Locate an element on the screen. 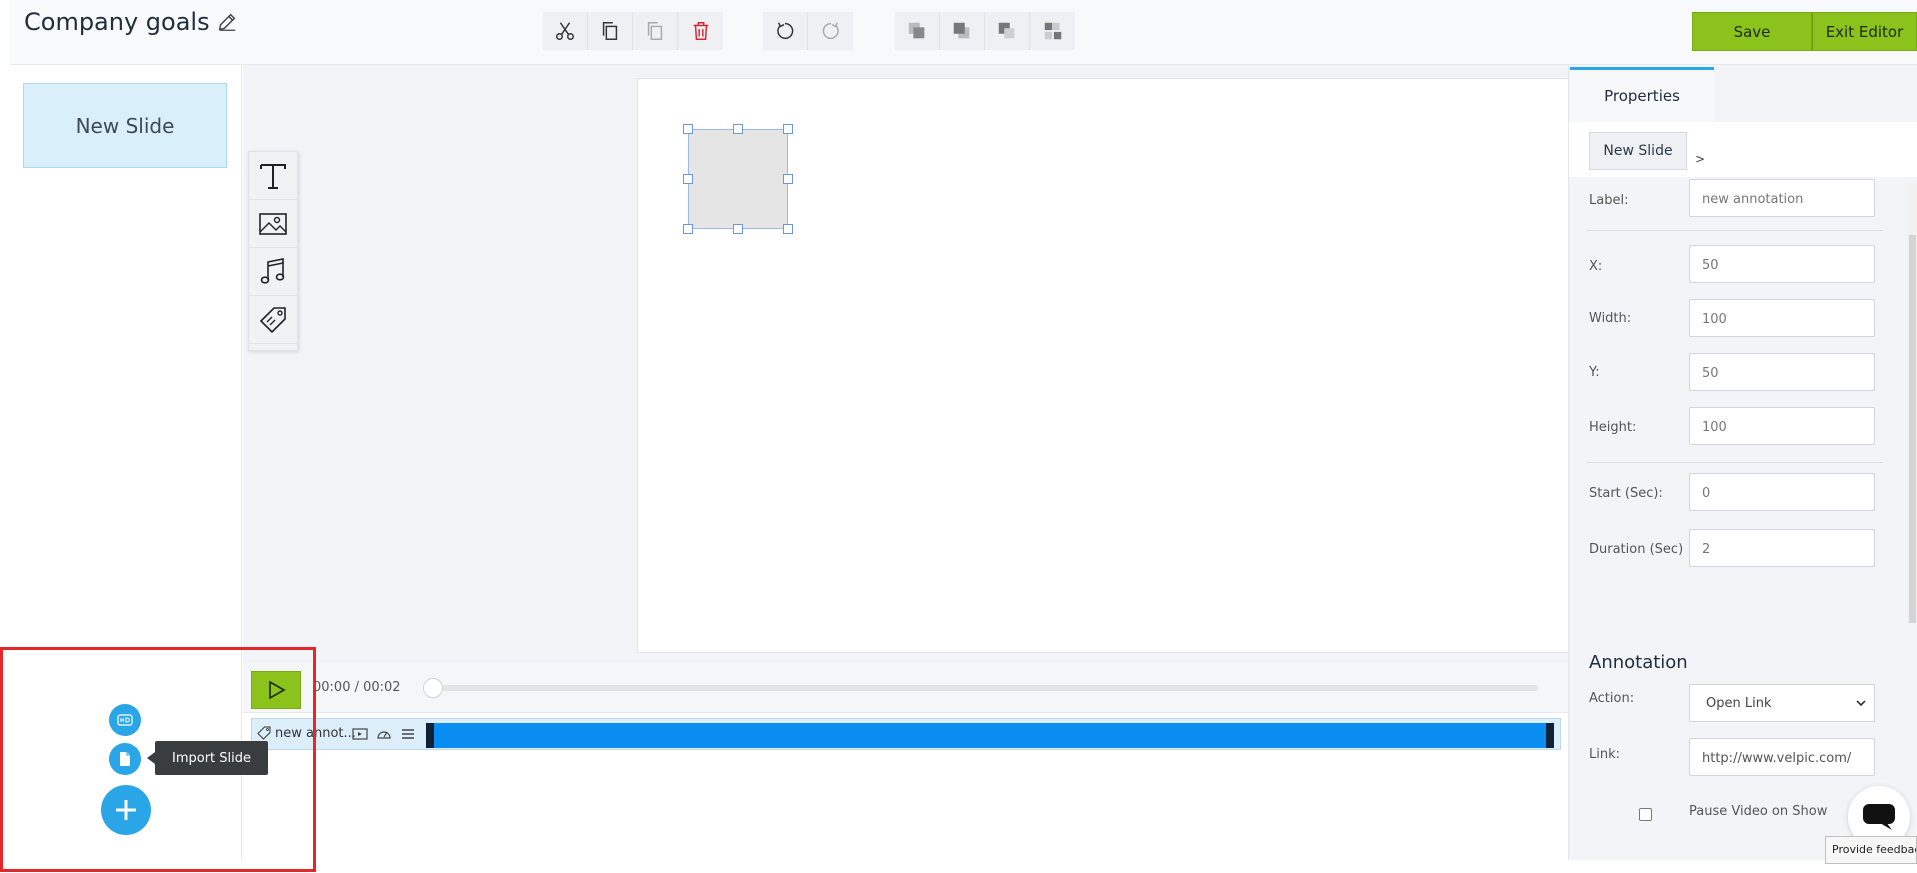 The image size is (1917, 873). scissors-icon is located at coordinates (565, 31).